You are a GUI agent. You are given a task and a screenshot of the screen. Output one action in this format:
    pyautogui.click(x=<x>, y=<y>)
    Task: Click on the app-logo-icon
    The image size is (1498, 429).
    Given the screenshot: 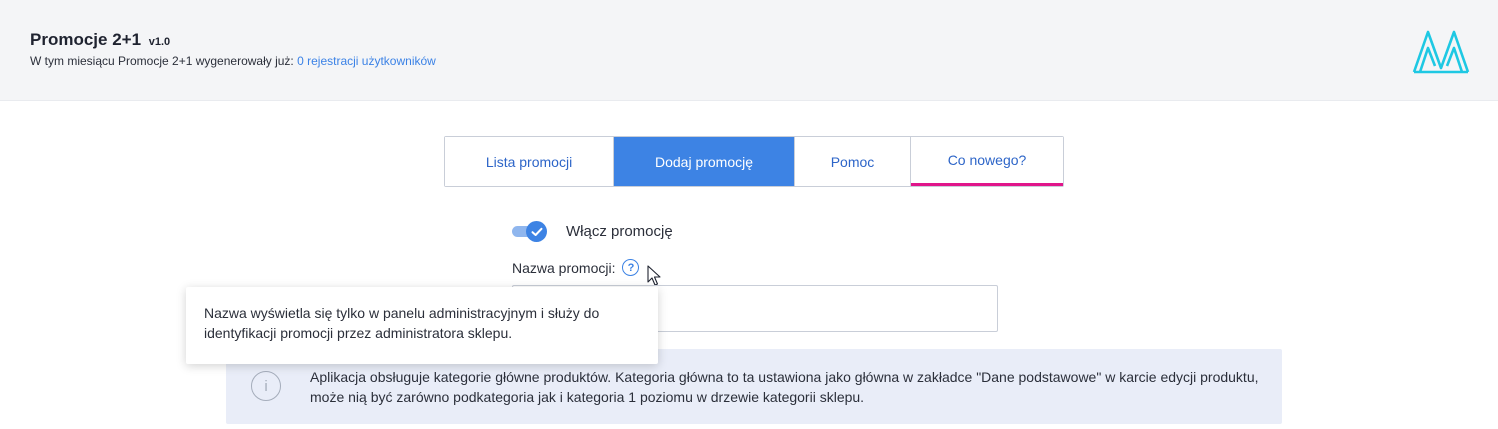 What is the action you would take?
    pyautogui.click(x=1441, y=52)
    